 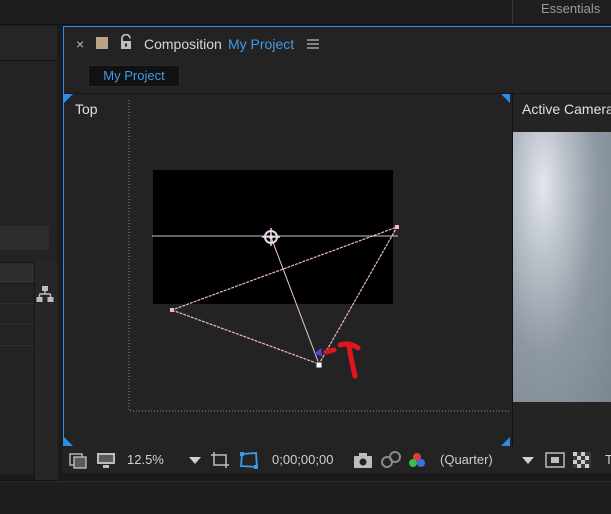 I want to click on zoom-dropdown-icon, so click(x=195, y=460).